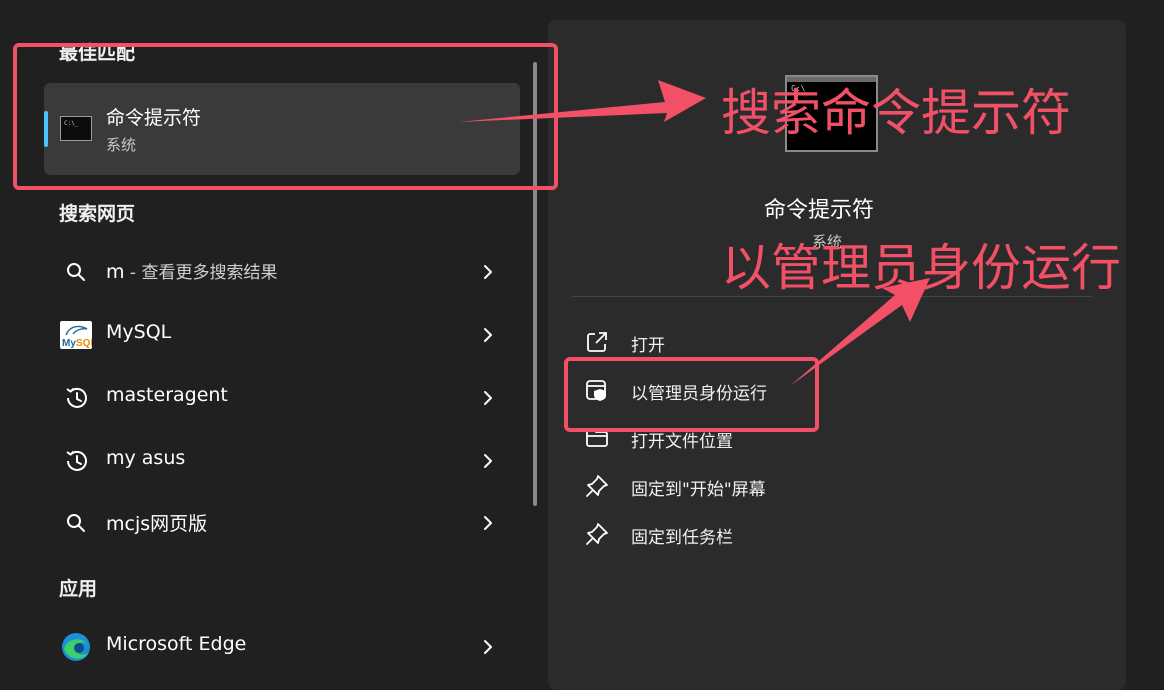 This screenshot has width=1164, height=690. Describe the element at coordinates (157, 524) in the screenshot. I see `web-search-label: mcjs网页版` at that location.